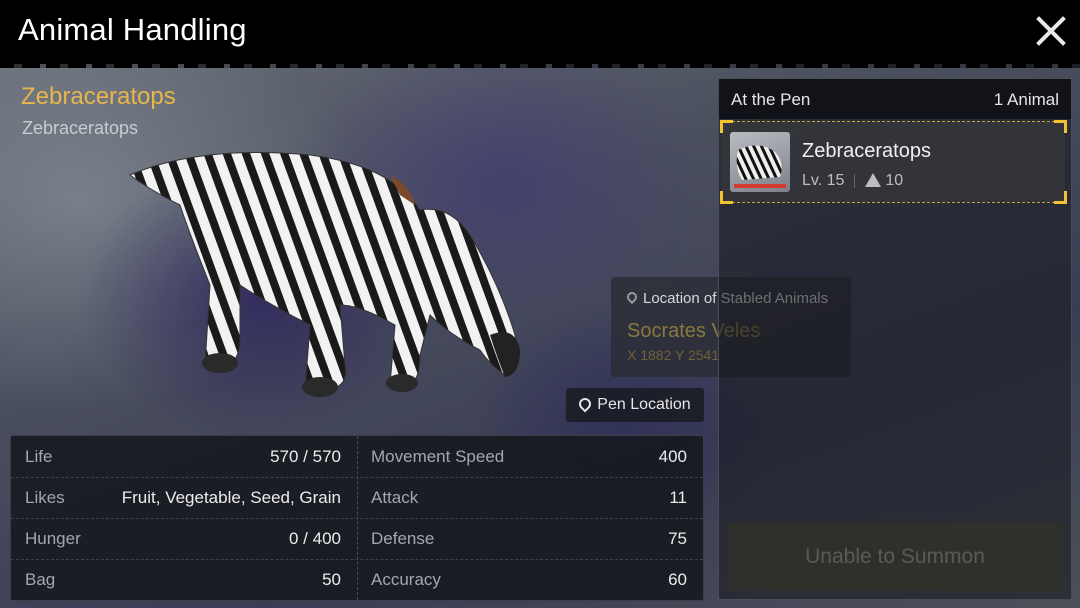 This screenshot has height=608, width=1080. I want to click on pen-animal-weight: 10, so click(894, 180).